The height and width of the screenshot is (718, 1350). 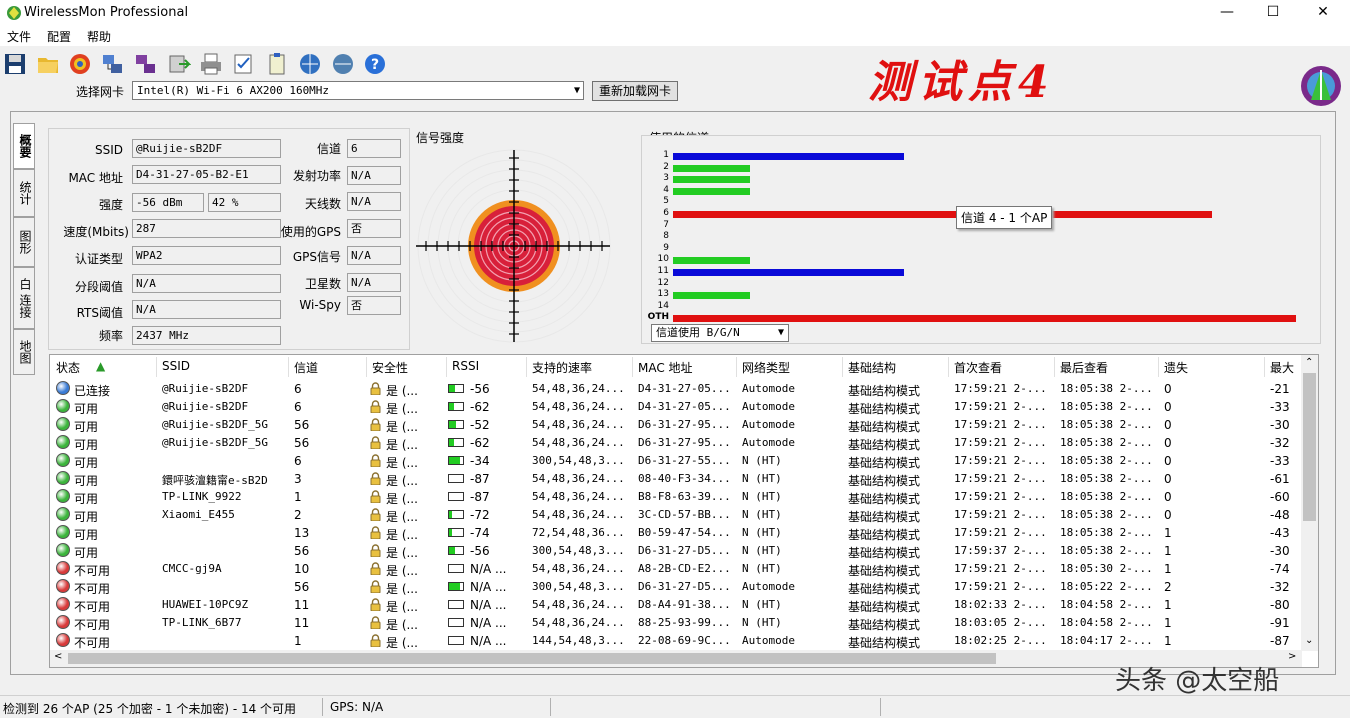 What do you see at coordinates (1084, 367) in the screenshot?
I see `column-header: 最后查看` at bounding box center [1084, 367].